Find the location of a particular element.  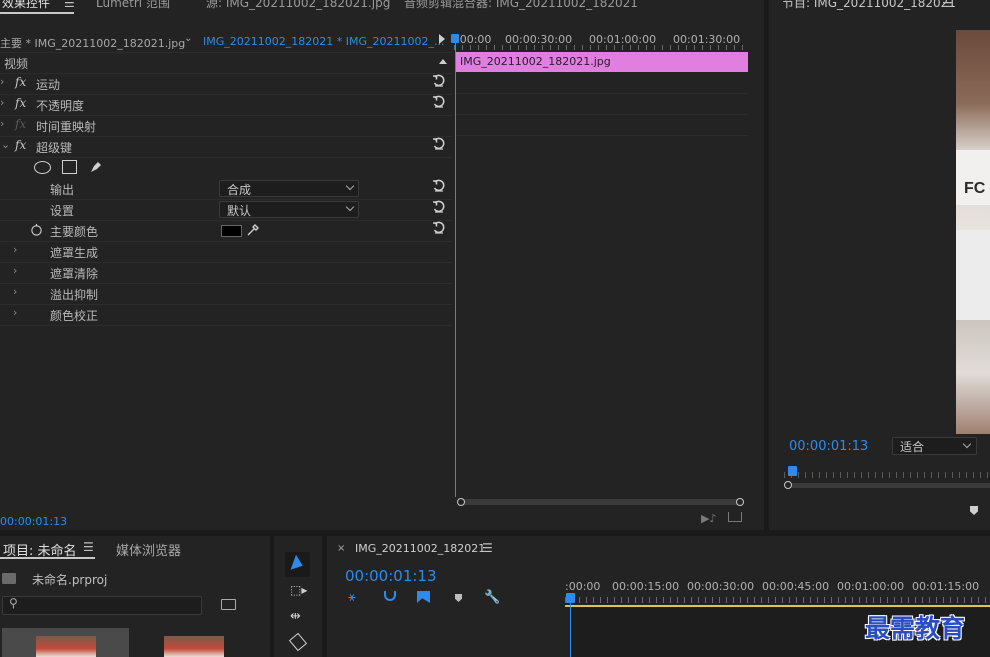

rectangle-mask-icon is located at coordinates (69, 167).